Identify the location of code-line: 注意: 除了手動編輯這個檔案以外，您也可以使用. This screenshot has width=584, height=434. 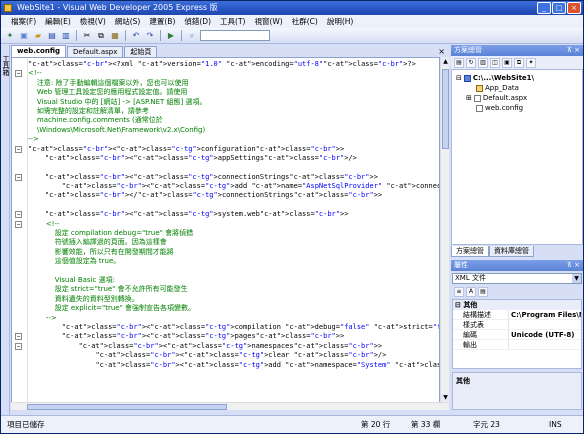
(233, 83).